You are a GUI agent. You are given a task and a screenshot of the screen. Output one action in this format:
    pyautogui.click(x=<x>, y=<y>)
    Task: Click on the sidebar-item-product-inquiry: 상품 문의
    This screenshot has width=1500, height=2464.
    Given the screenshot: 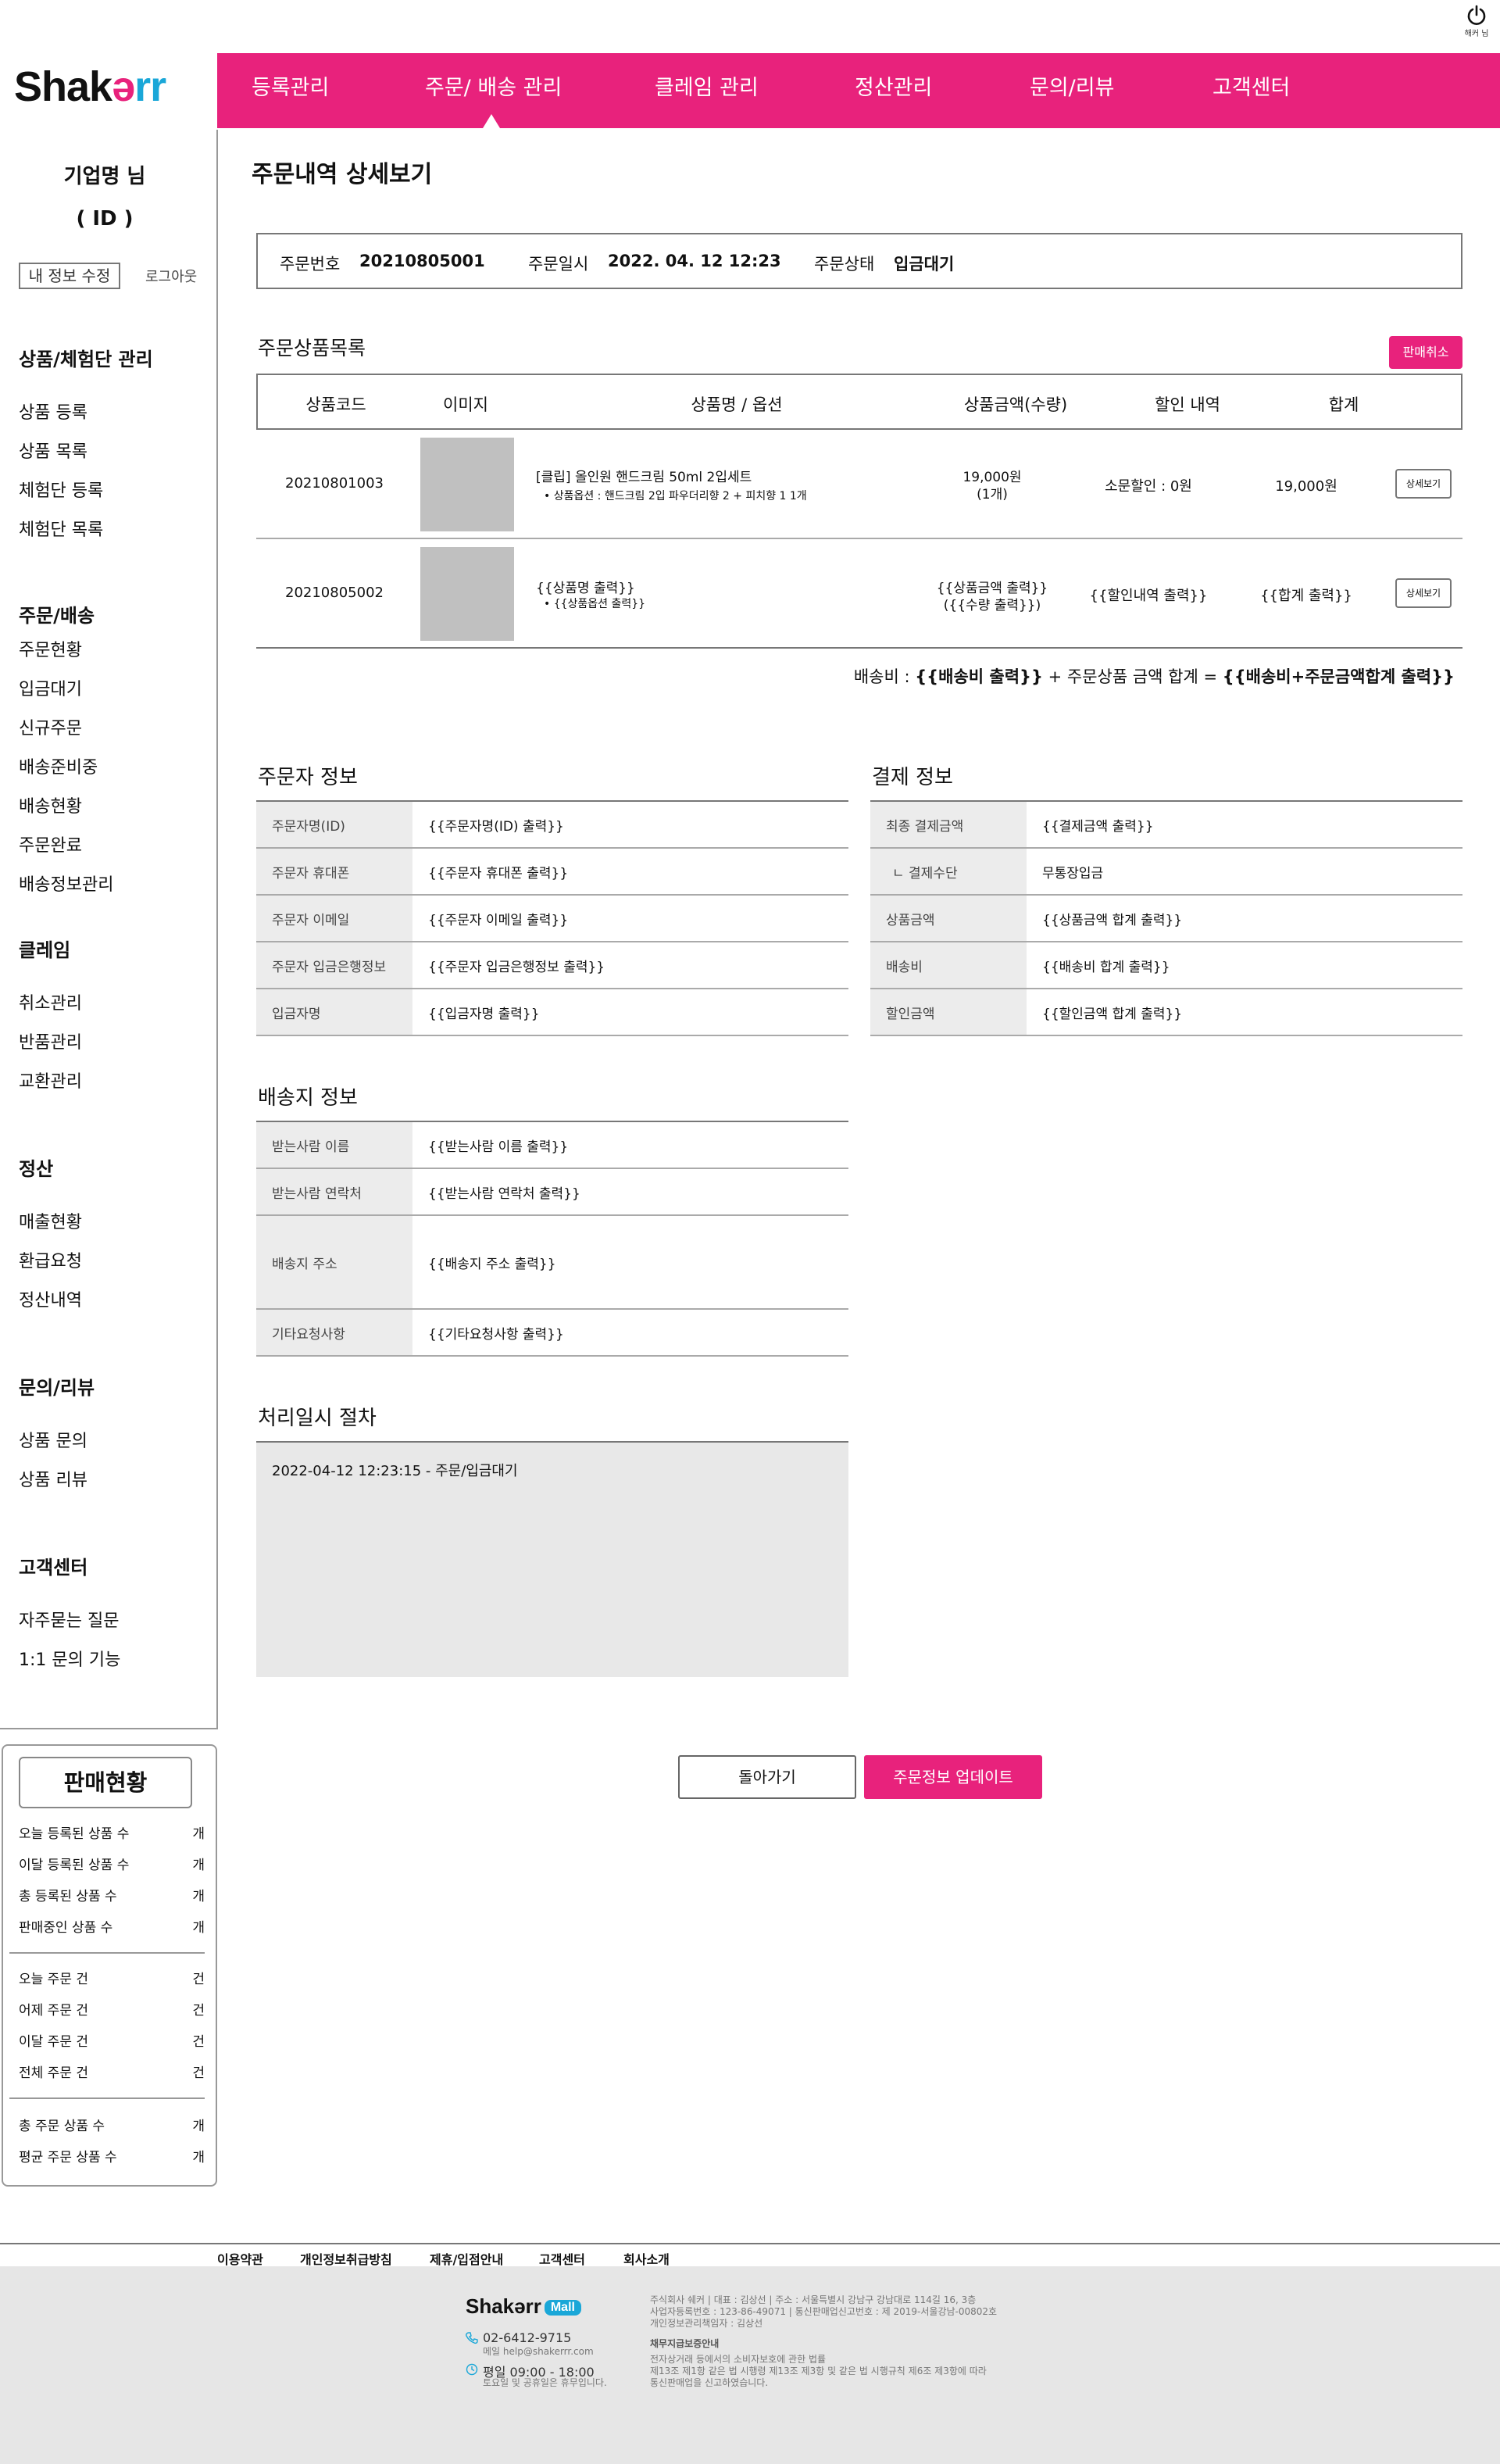 What is the action you would take?
    pyautogui.click(x=53, y=1439)
    